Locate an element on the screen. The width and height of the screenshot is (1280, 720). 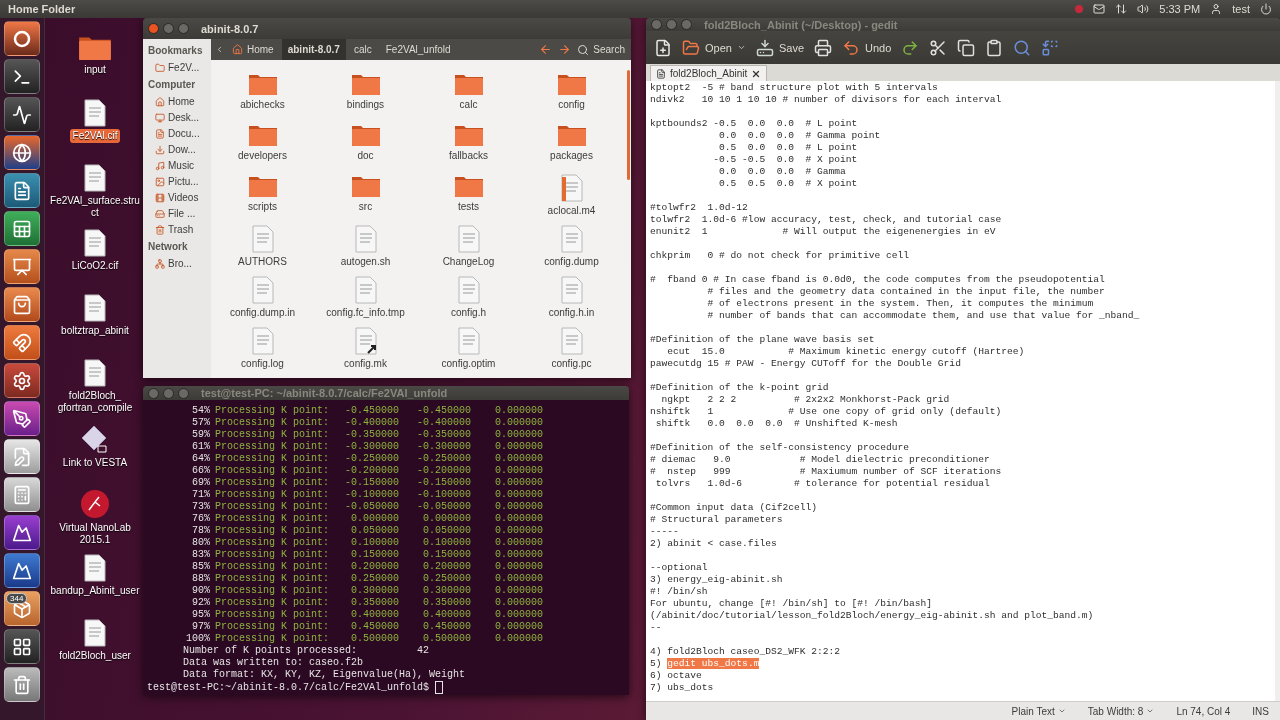
desktop-icon-label: bandup_Abinit_user is located at coordinates (95, 591).